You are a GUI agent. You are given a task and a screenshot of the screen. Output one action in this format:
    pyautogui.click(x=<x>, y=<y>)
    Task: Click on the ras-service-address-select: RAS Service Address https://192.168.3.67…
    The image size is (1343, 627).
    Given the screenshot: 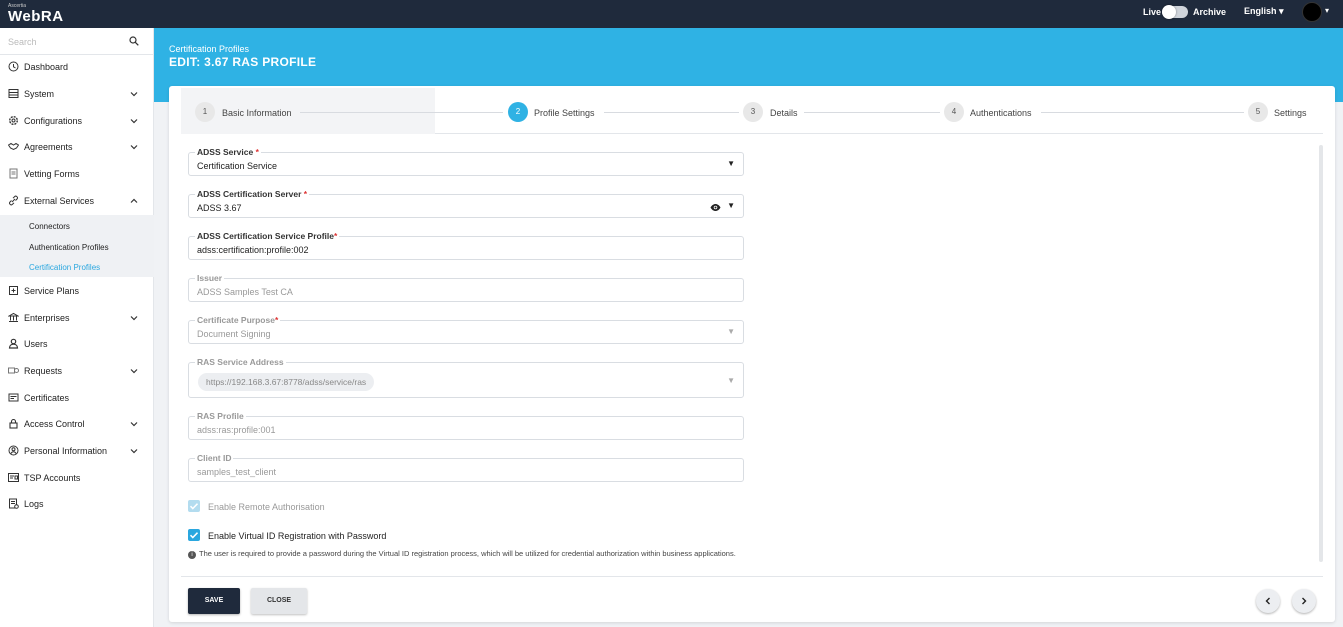 What is the action you would take?
    pyautogui.click(x=466, y=377)
    